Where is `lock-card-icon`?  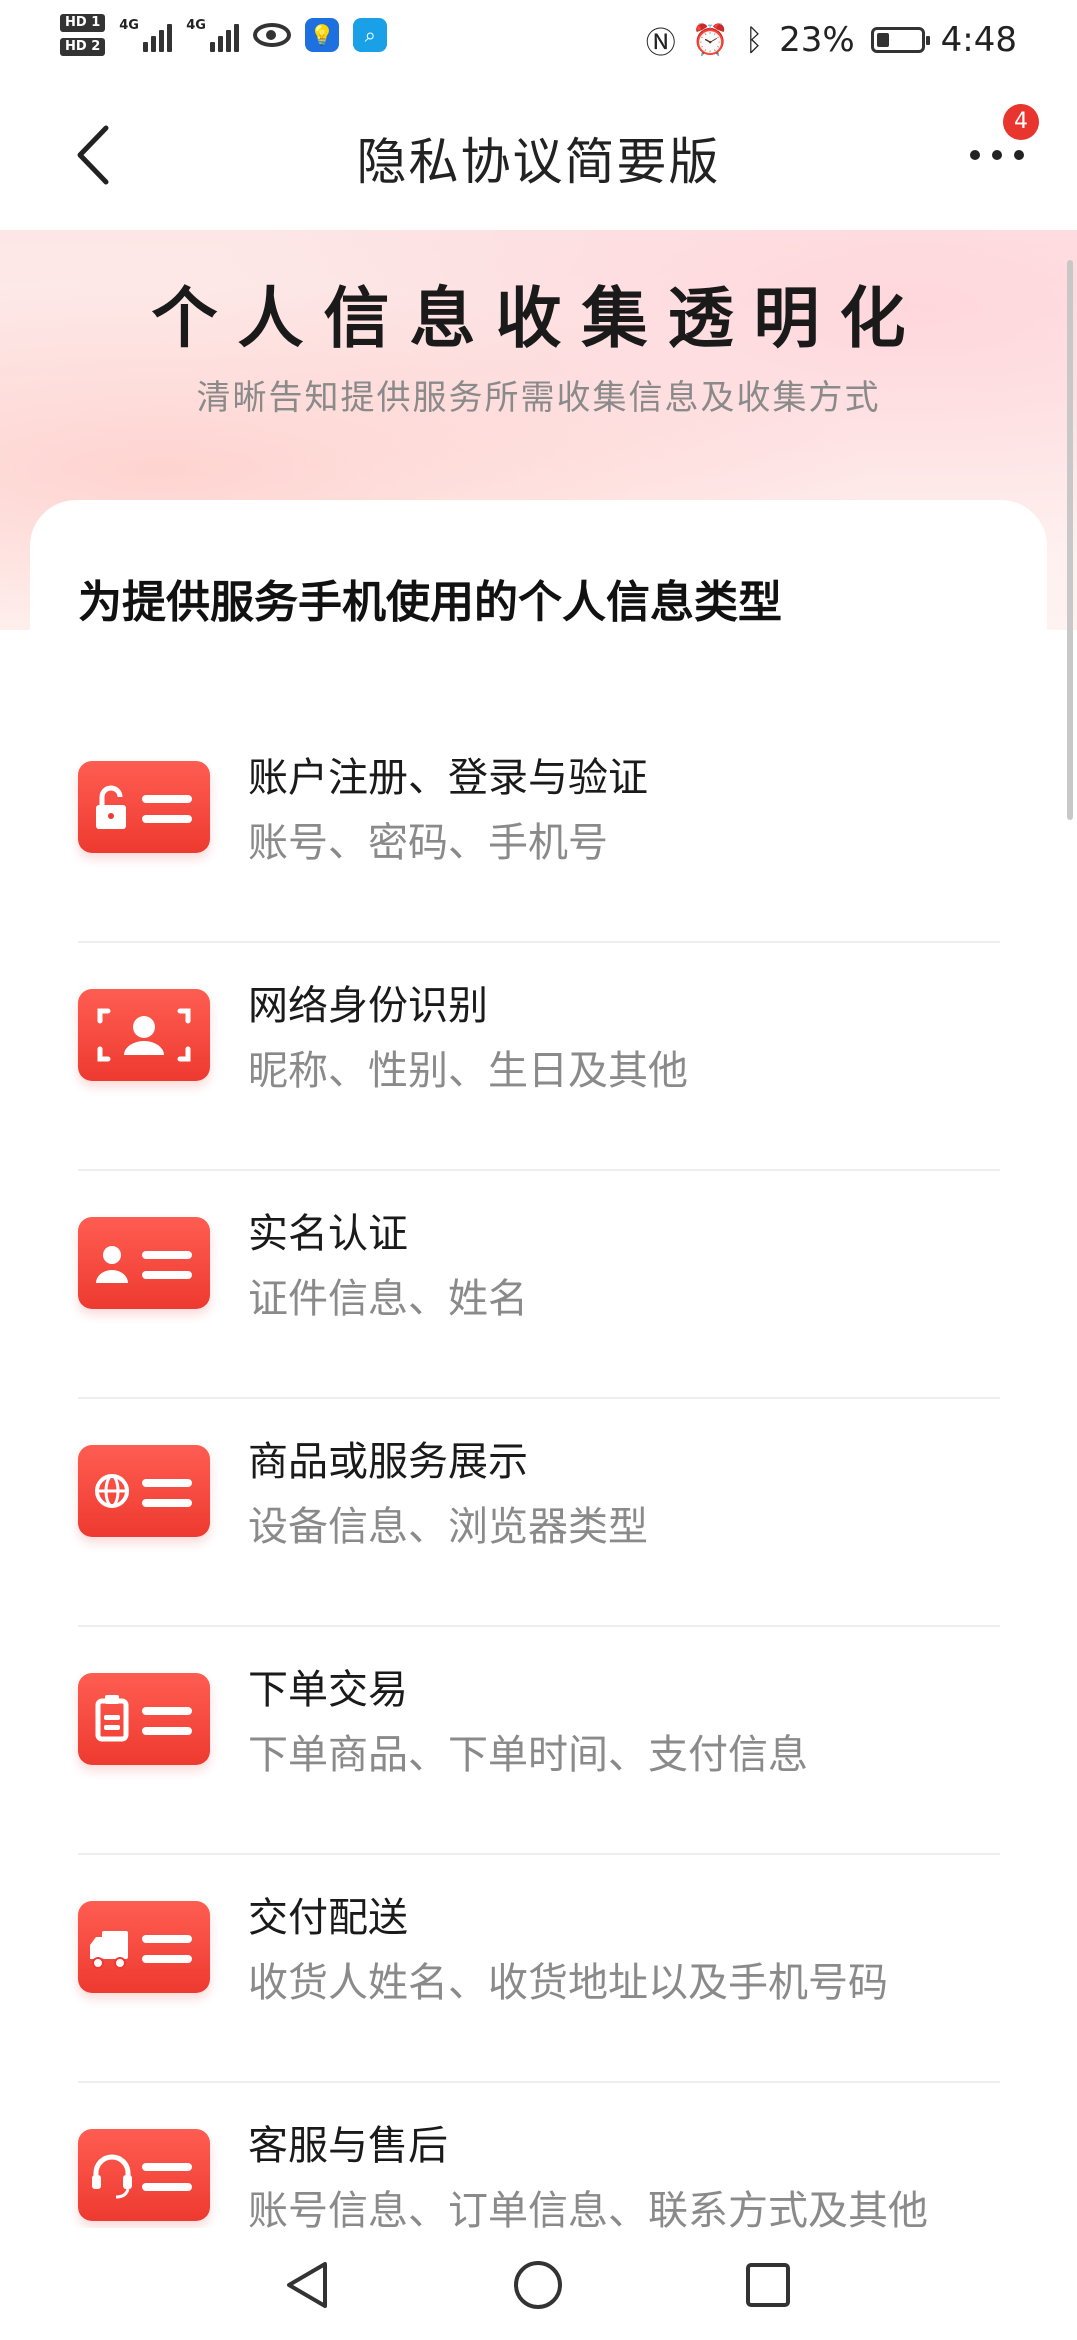 lock-card-icon is located at coordinates (144, 807).